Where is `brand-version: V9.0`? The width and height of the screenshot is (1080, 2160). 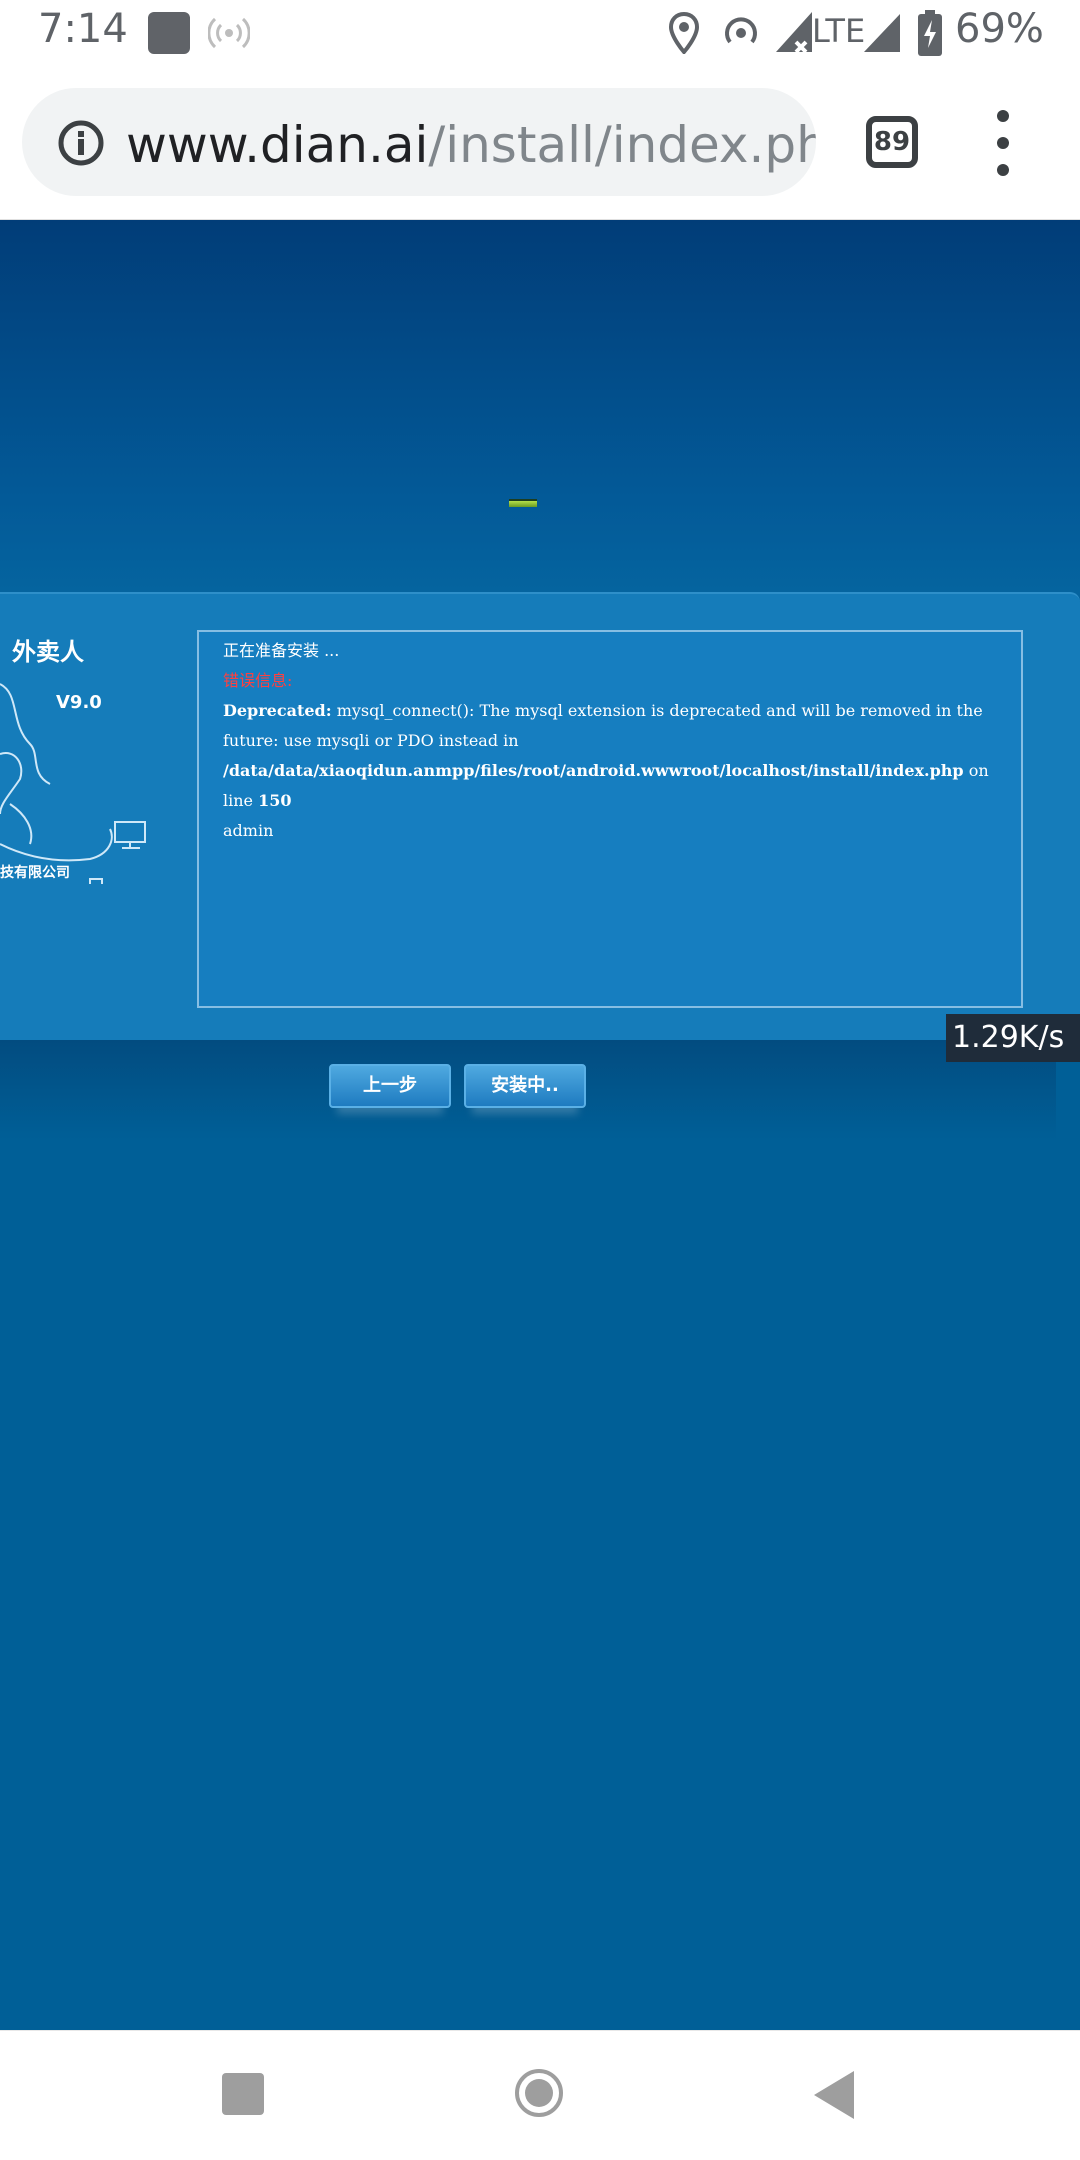 brand-version: V9.0 is located at coordinates (79, 702).